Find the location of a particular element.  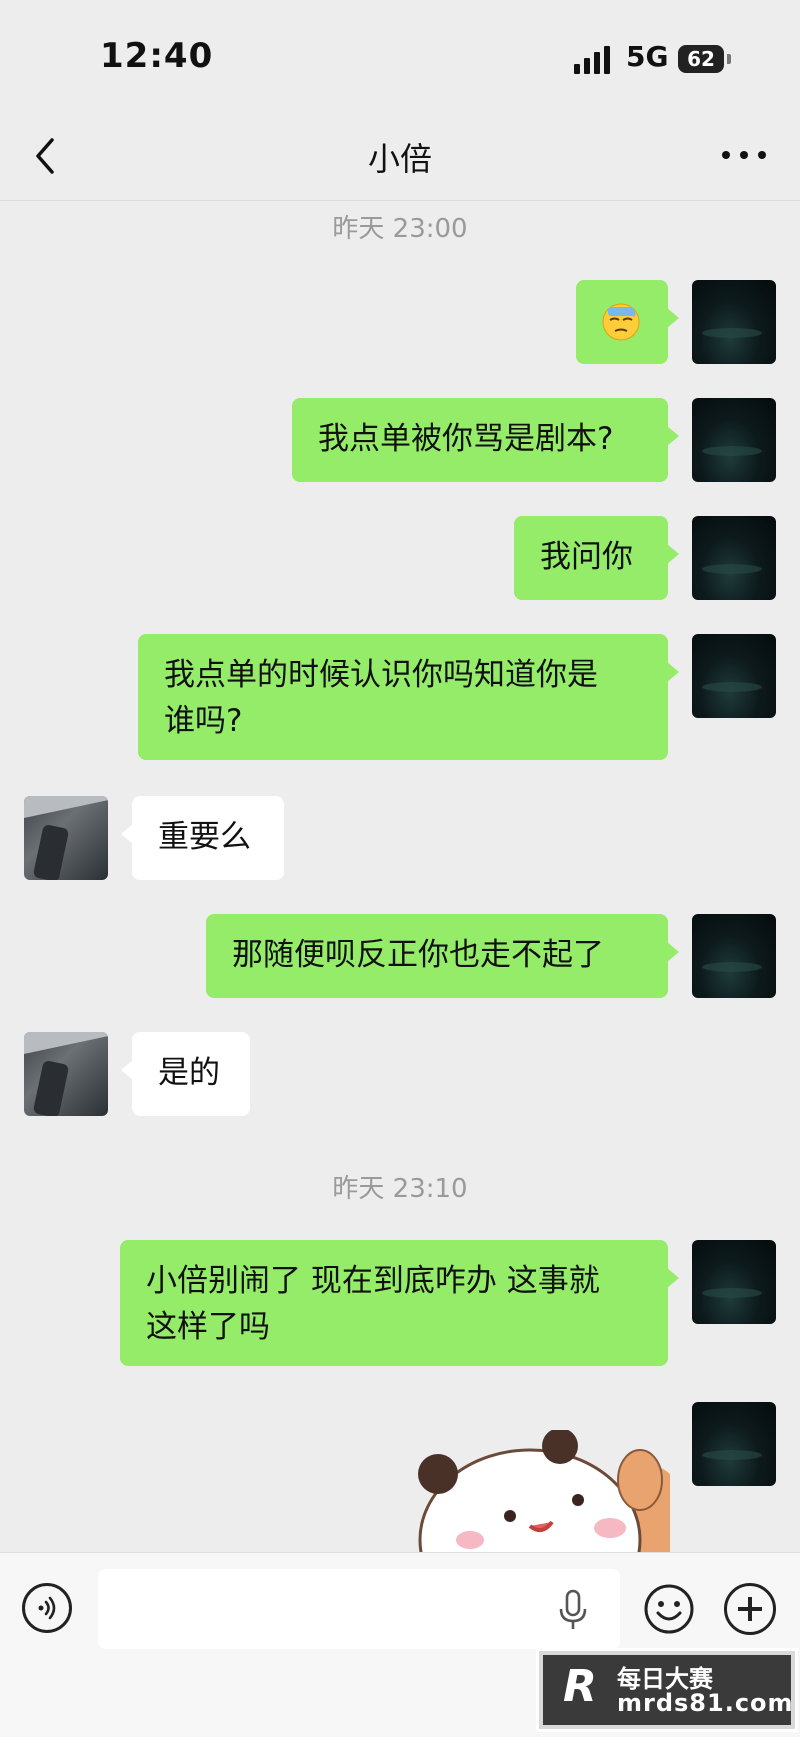

message-line: 谁吗? is located at coordinates (203, 721).